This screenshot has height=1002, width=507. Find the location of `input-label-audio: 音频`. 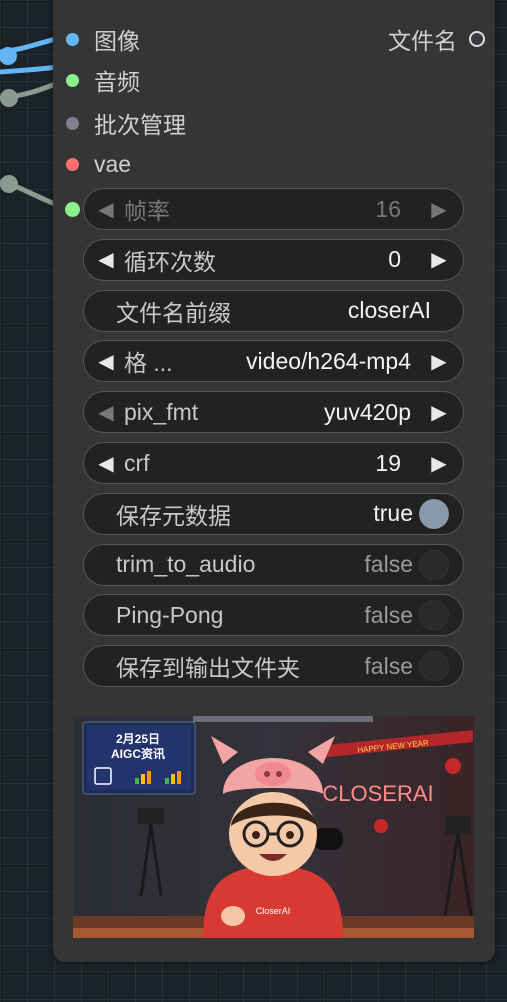

input-label-audio: 音频 is located at coordinates (117, 82).